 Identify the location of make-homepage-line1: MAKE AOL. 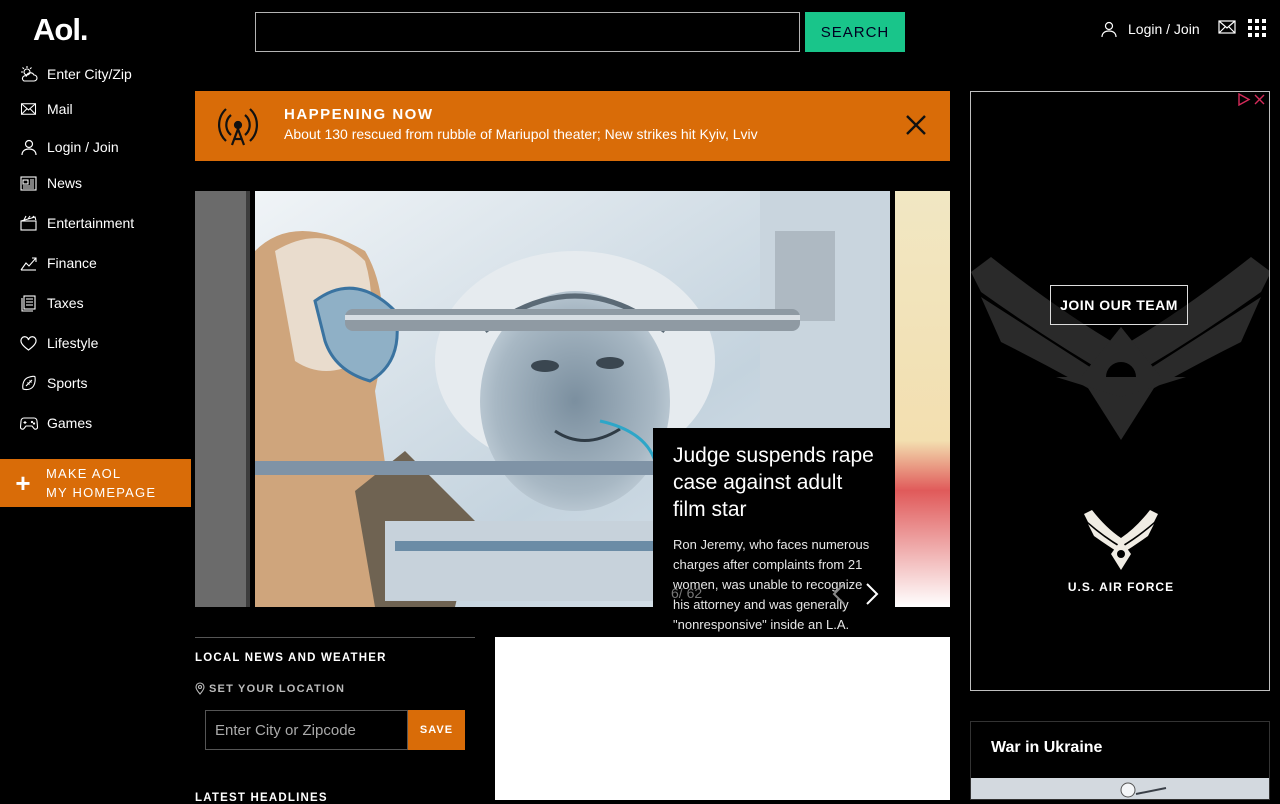
(84, 473).